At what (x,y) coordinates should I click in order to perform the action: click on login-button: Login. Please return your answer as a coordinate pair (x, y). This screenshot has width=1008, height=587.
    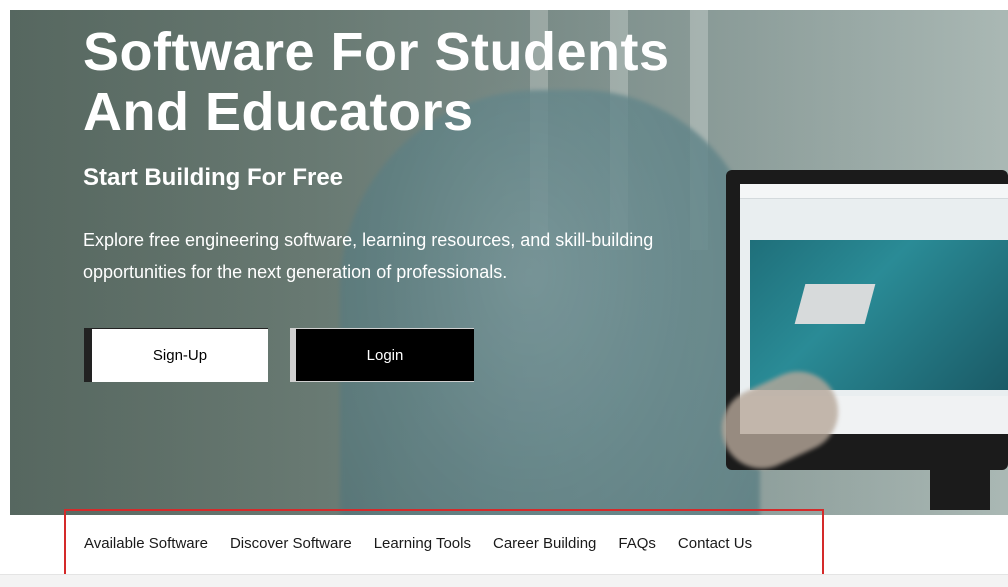
    Looking at the image, I should click on (382, 355).